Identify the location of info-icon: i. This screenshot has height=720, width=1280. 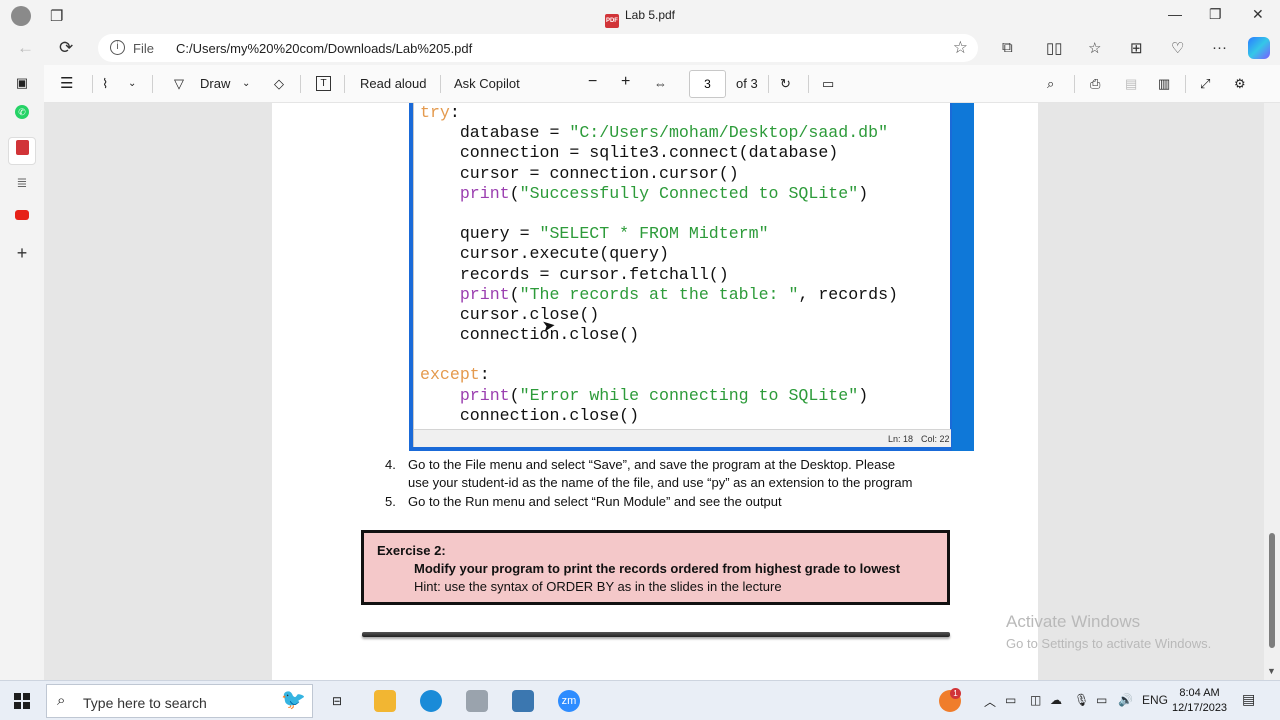
(117, 47).